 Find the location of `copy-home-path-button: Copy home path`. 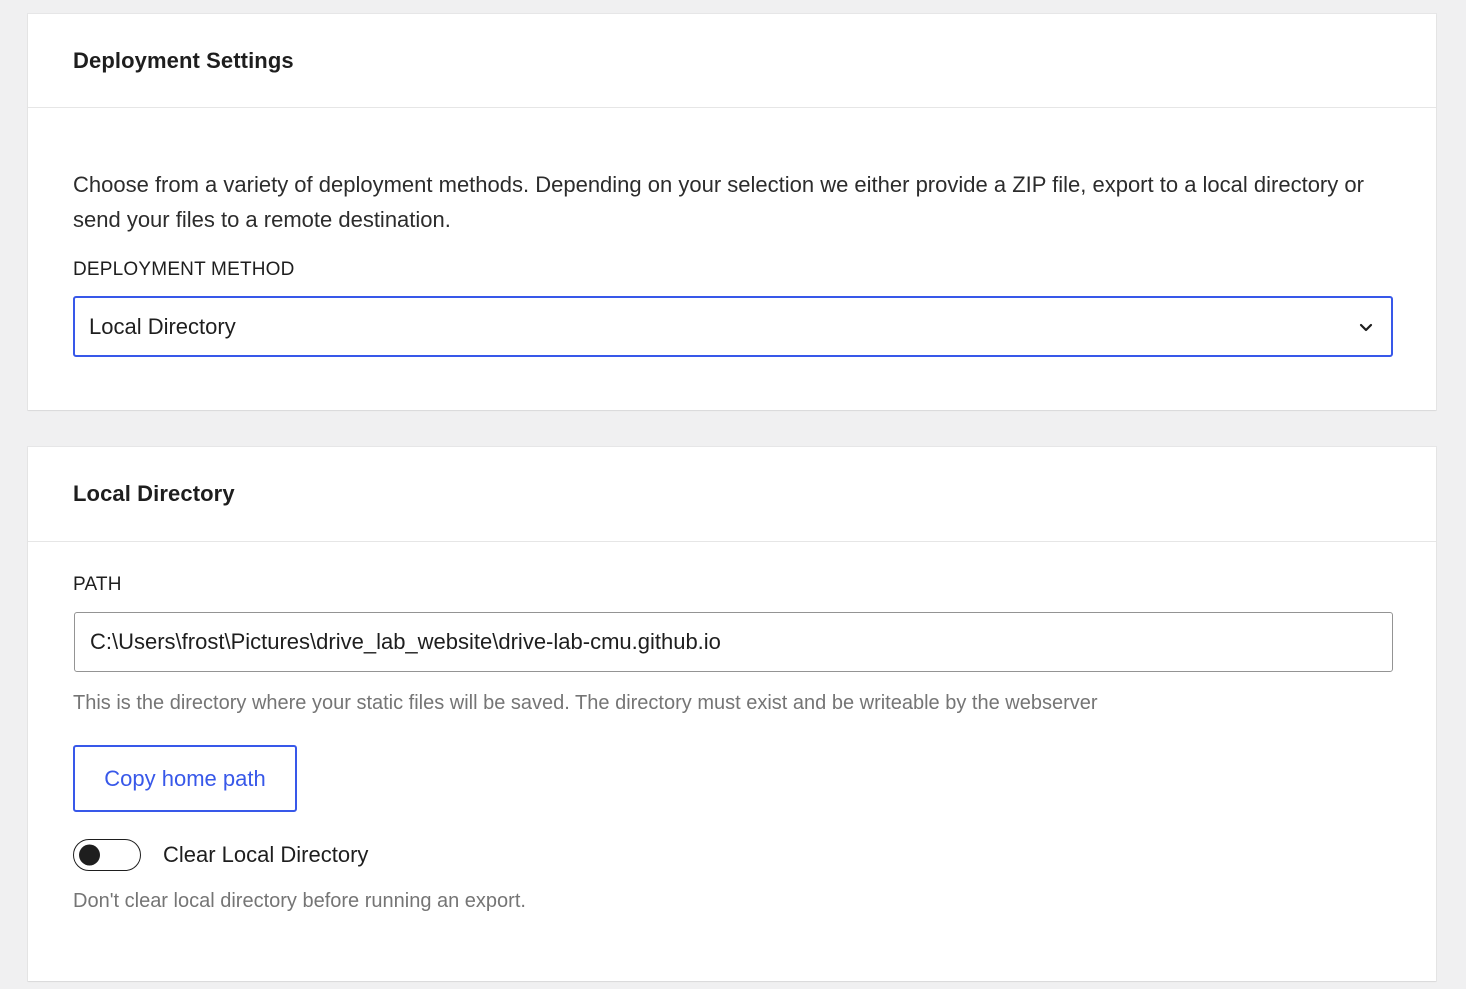

copy-home-path-button: Copy home path is located at coordinates (185, 778).